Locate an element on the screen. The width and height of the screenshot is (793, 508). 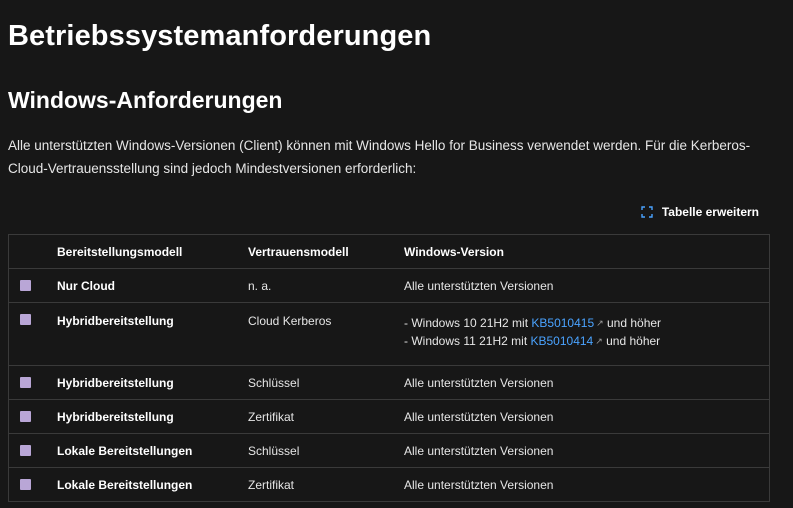
kb-link: KB5010414 is located at coordinates (562, 341).